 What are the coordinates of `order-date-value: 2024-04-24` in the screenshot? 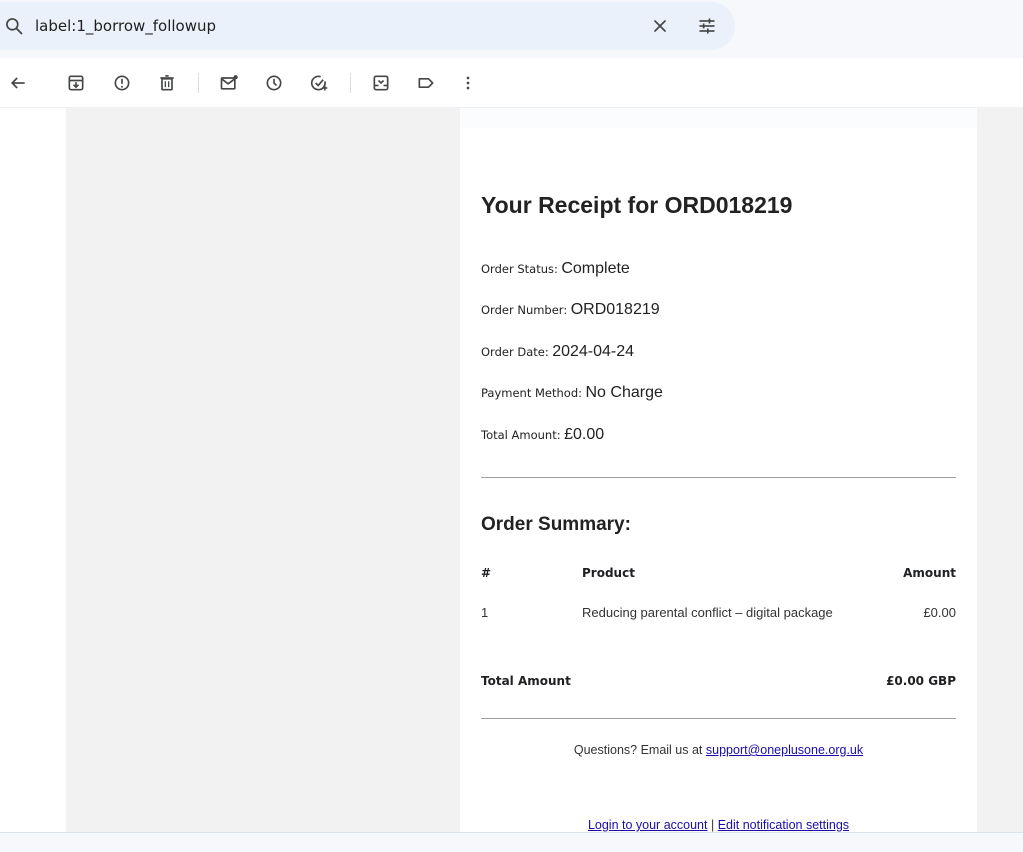 It's located at (593, 351).